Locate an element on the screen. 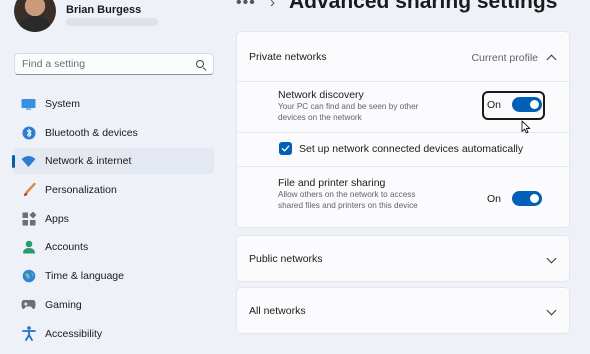 Image resolution: width=590 pixels, height=354 pixels. public-networks-card: Public networks is located at coordinates (403, 258).